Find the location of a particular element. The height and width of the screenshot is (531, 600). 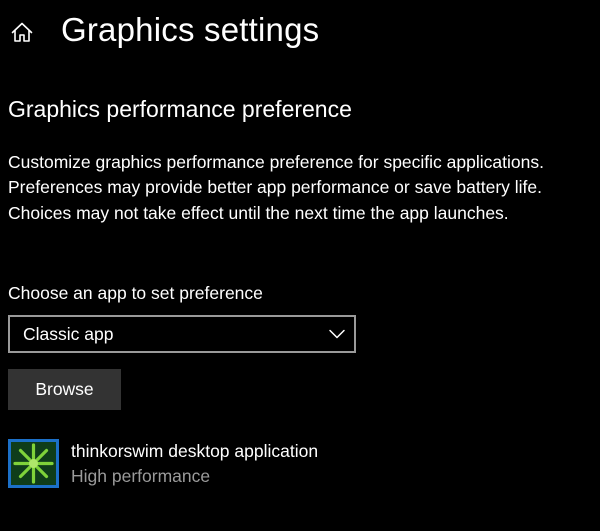

section-title: Graphics performance preference is located at coordinates (180, 109).